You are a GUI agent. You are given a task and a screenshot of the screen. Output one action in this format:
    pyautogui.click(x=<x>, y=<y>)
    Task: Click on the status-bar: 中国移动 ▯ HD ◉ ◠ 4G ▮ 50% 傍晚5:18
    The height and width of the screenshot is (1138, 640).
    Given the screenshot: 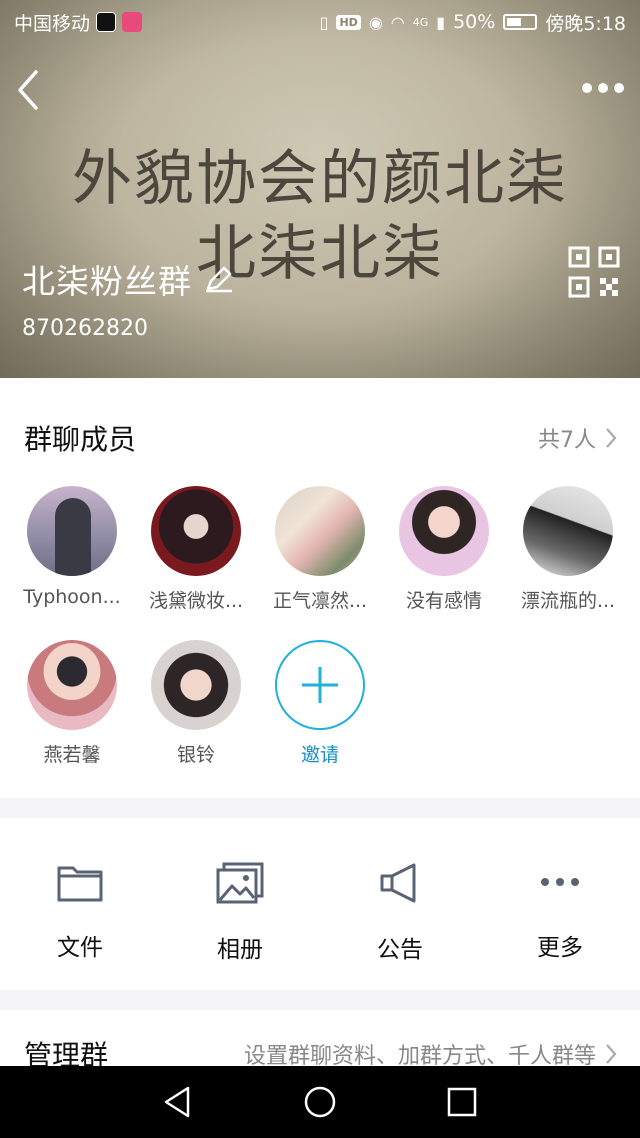 What is the action you would take?
    pyautogui.click(x=320, y=22)
    